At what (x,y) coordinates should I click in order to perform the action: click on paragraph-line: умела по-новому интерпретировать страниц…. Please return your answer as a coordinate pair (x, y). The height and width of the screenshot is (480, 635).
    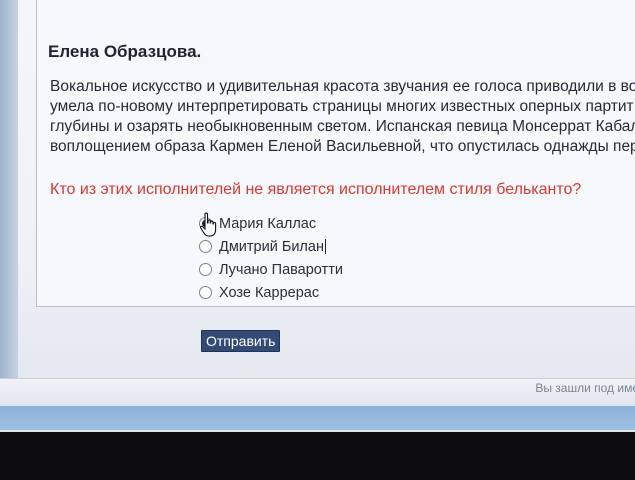
    Looking at the image, I should click on (342, 106).